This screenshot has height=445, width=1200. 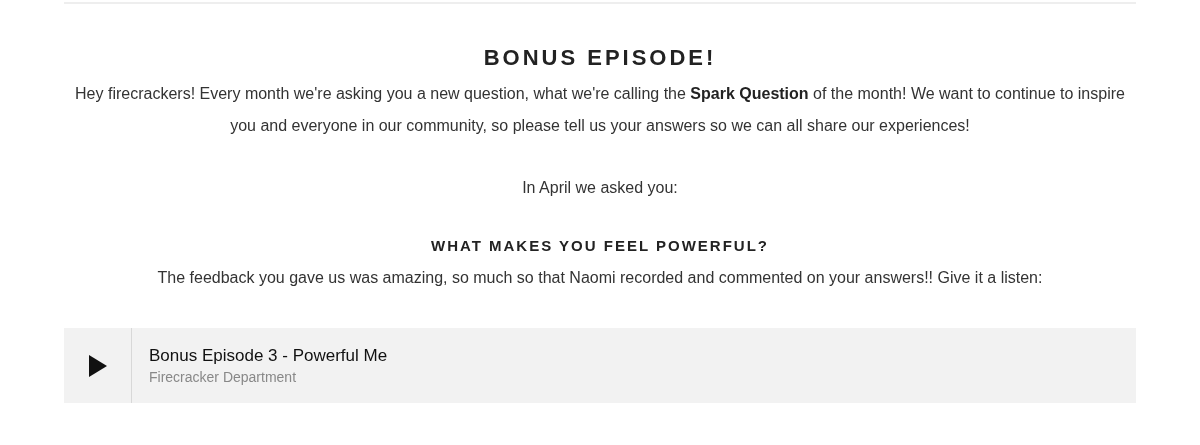 What do you see at coordinates (600, 188) in the screenshot?
I see `lead-text: In April we asked you:` at bounding box center [600, 188].